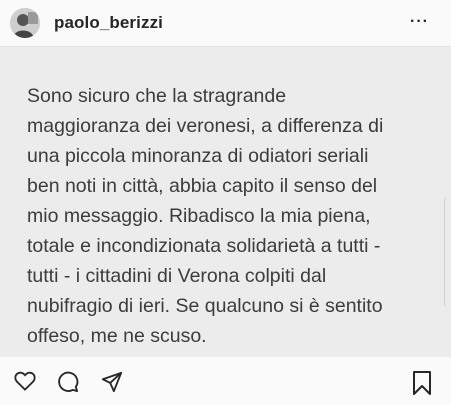 This screenshot has width=451, height=405. Describe the element at coordinates (108, 23) in the screenshot. I see `username: paolo_berizzi` at that location.